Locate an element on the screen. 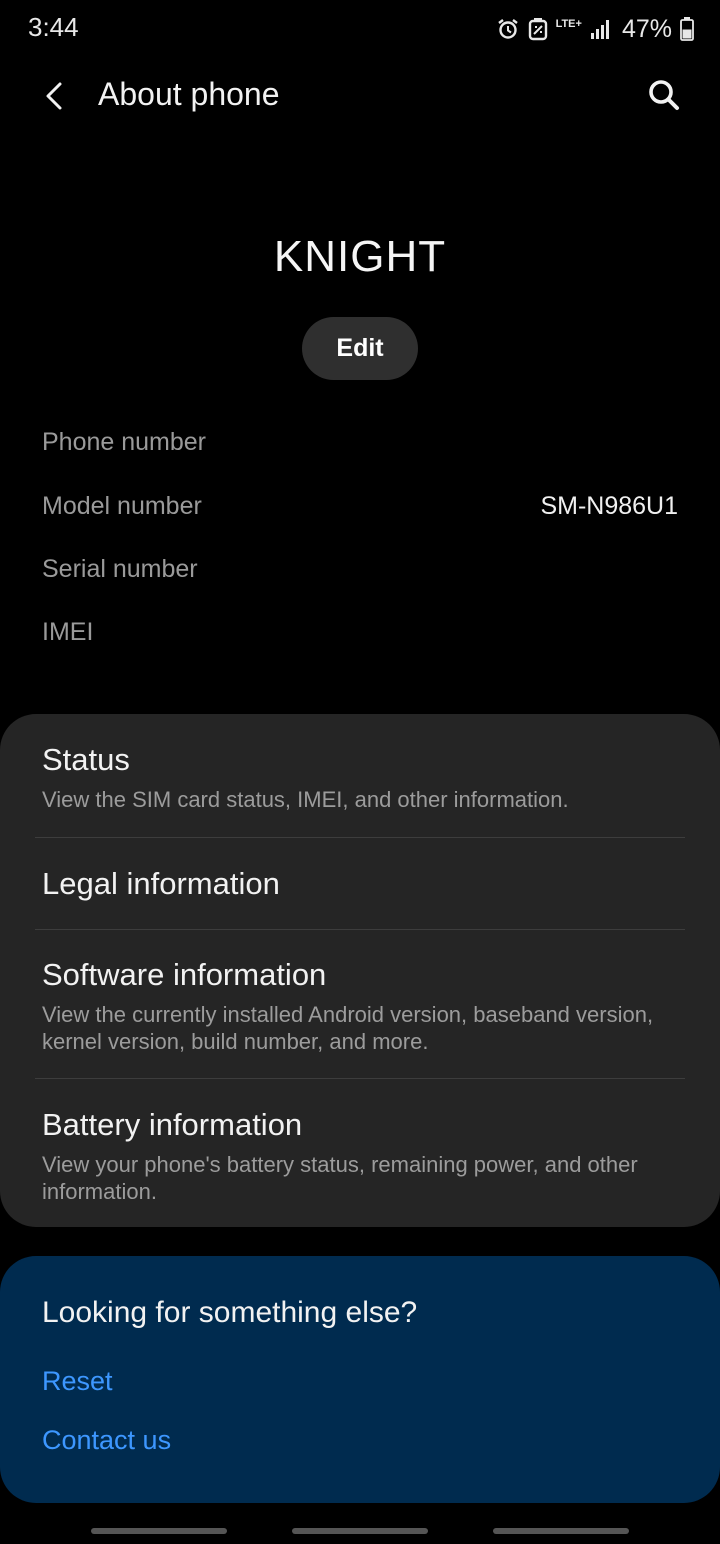  imei-label: IMEI is located at coordinates (68, 632).